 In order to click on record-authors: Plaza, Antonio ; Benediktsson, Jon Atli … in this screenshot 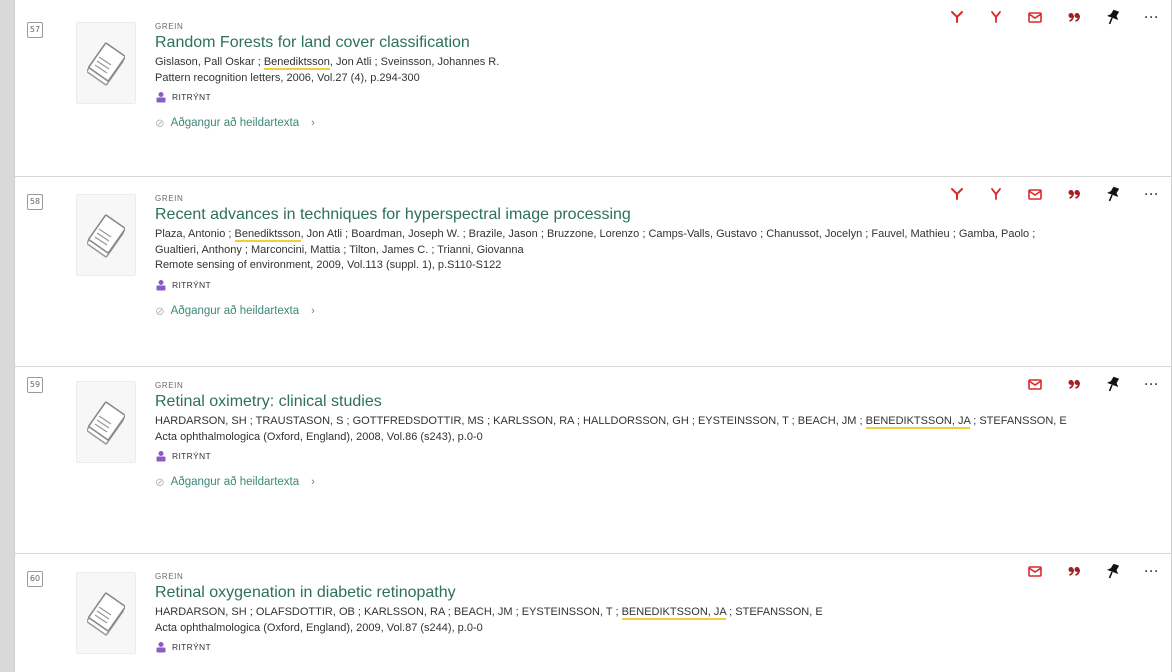, I will do `click(618, 242)`.